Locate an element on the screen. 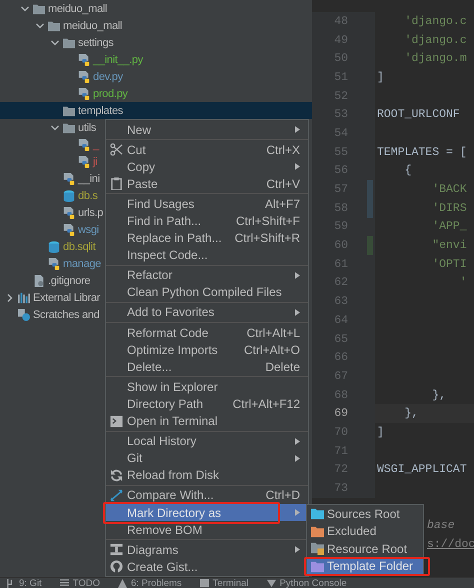 The width and height of the screenshot is (474, 588). shortcut-label: Ctrl+V is located at coordinates (282, 183).